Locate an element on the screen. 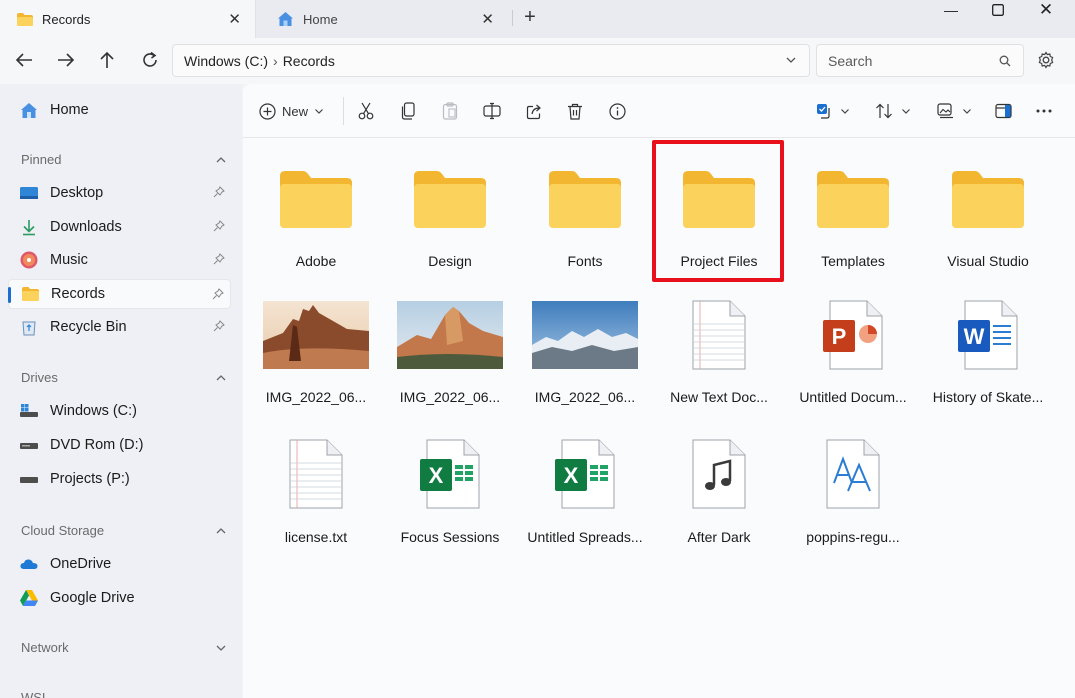  sidebar-item-projects-drive: Projects (P:) is located at coordinates (119, 479).